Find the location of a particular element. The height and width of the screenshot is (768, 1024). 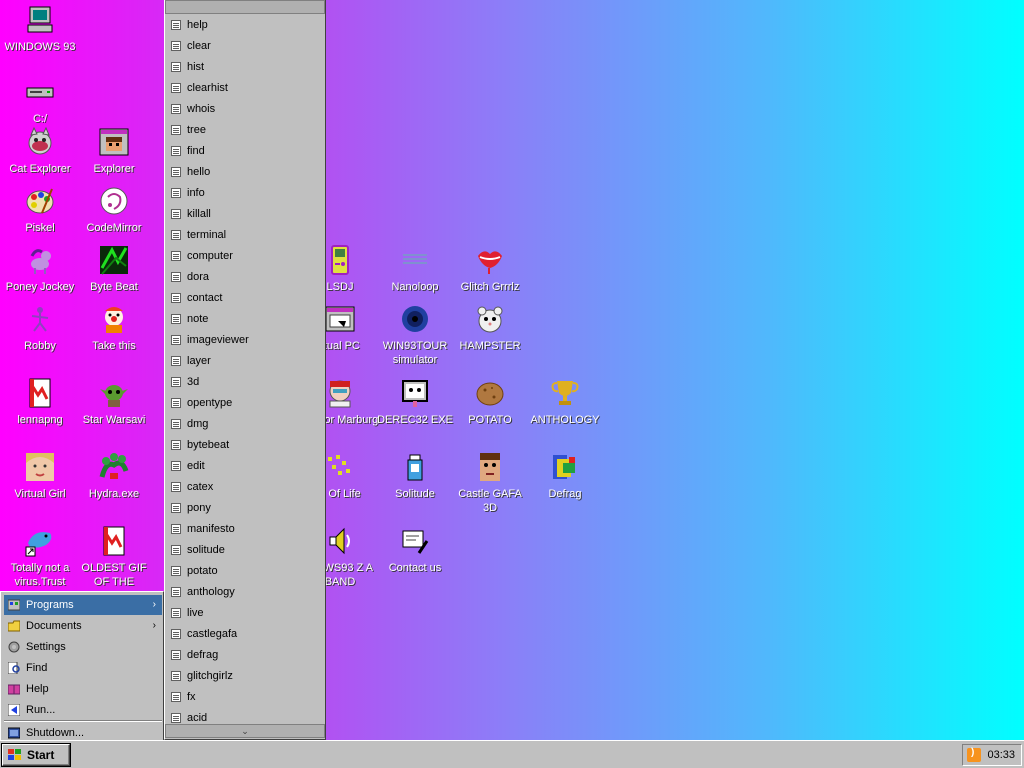

drive-icon is located at coordinates (40, 92).